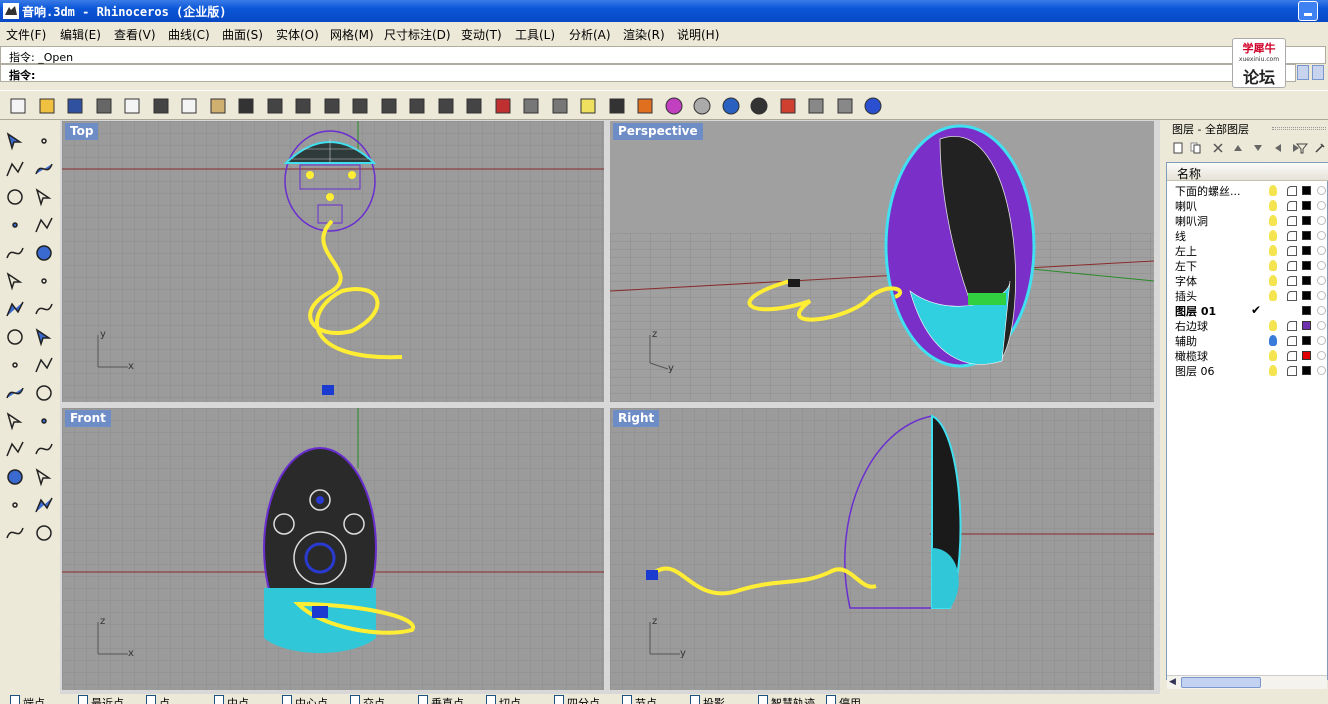 This screenshot has height=704, width=1328. Describe the element at coordinates (15, 533) in the screenshot. I see `block-icon` at that location.